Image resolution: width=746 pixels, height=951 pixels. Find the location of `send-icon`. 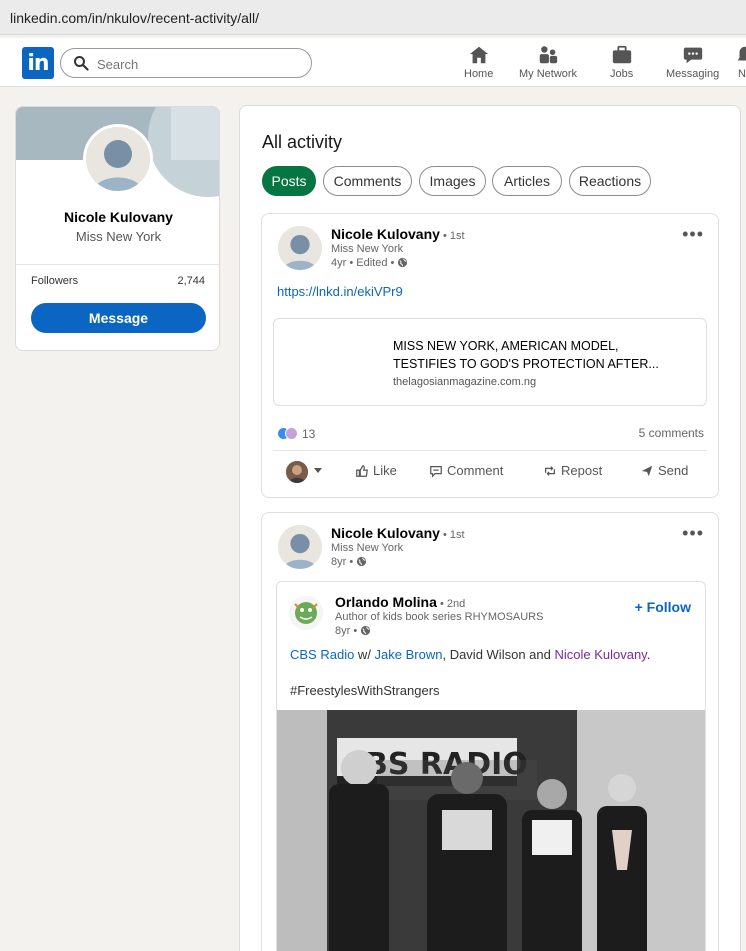

send-icon is located at coordinates (647, 471).